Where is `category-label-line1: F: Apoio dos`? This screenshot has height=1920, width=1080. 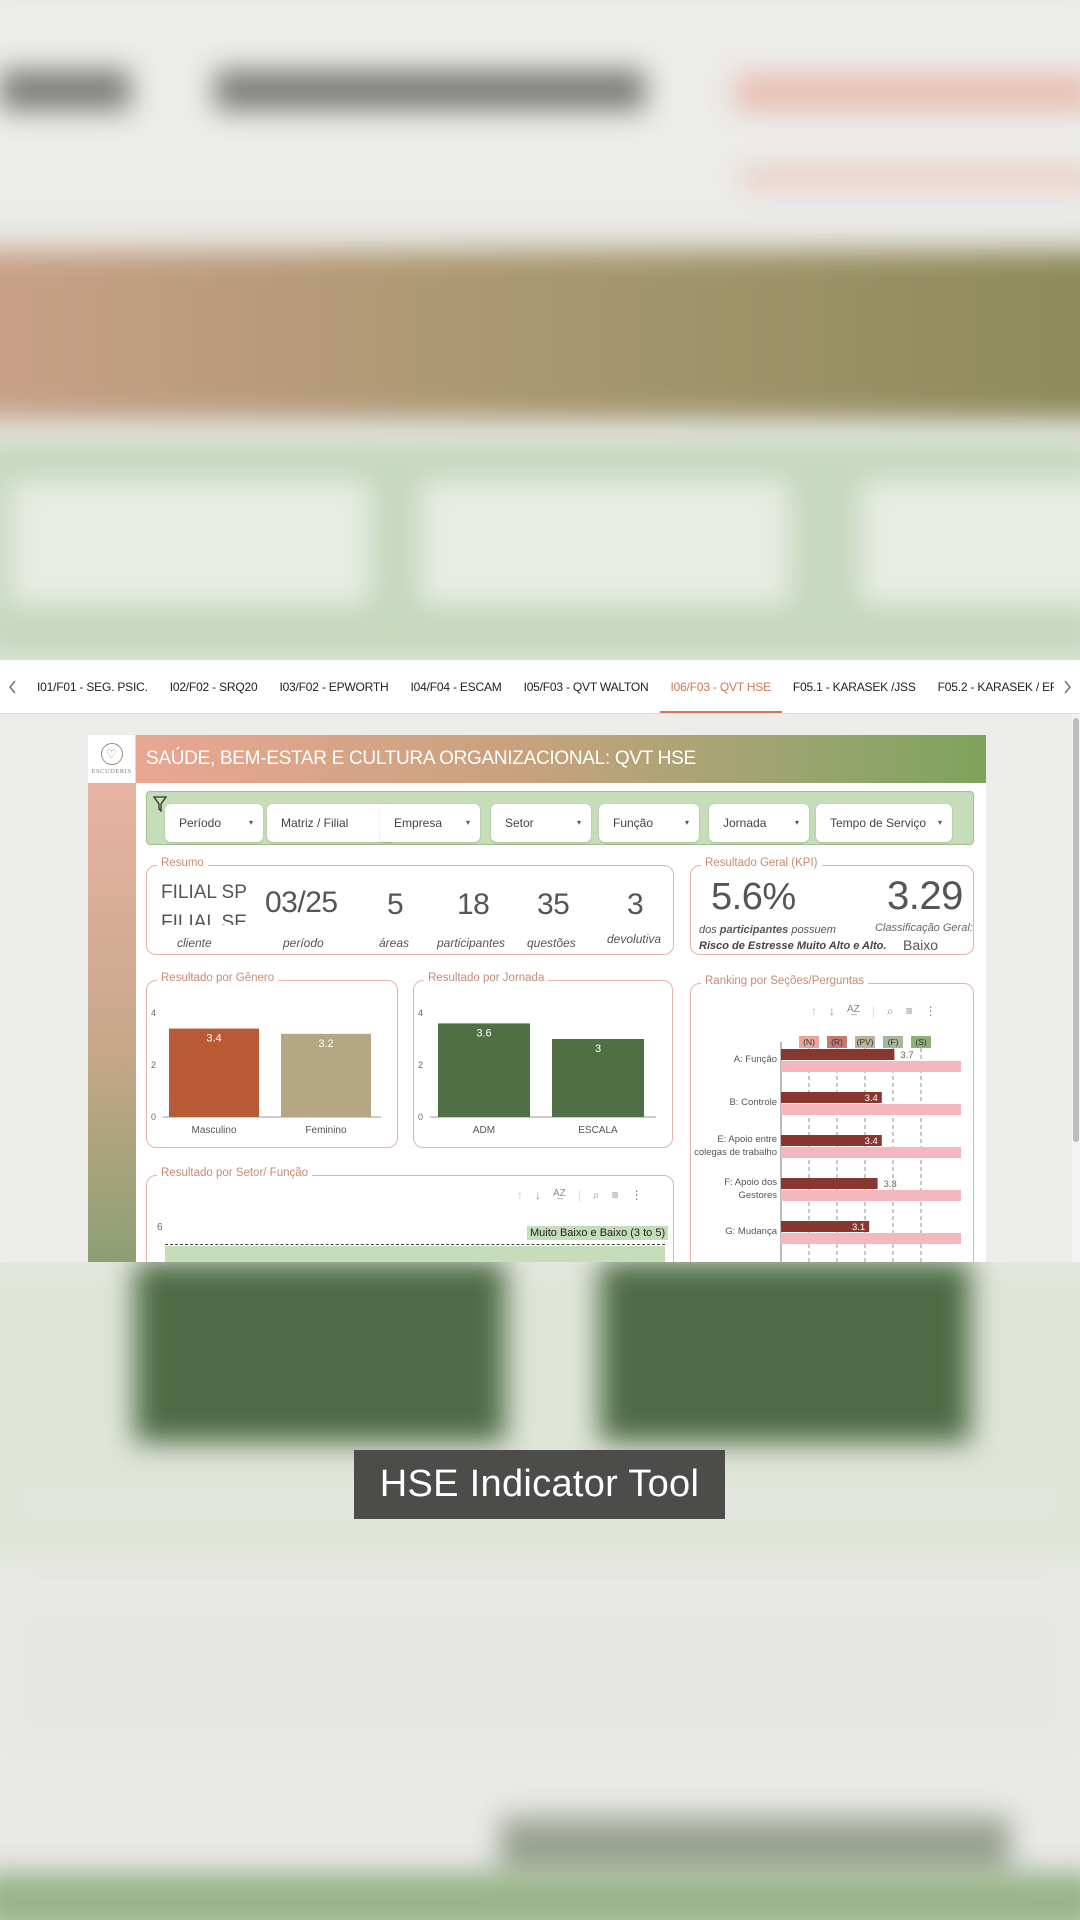
category-label-line1: F: Apoio dos is located at coordinates (750, 1182).